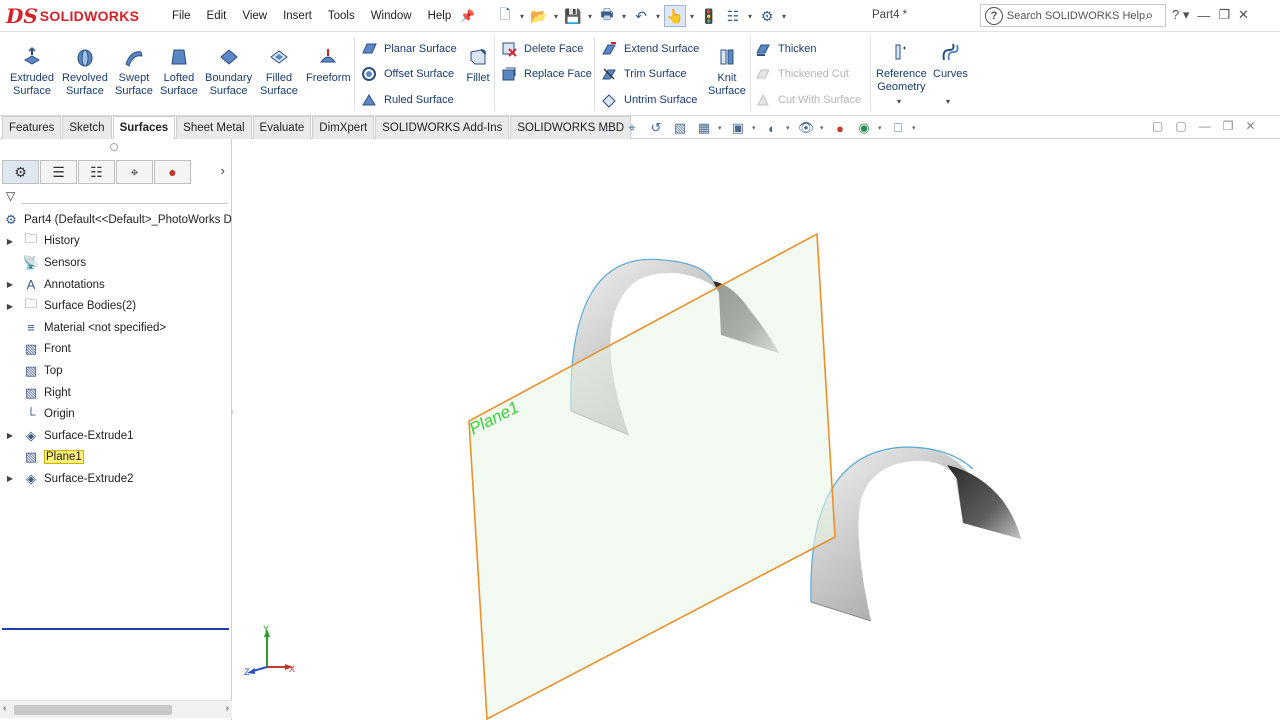  Describe the element at coordinates (85, 71) in the screenshot. I see `revolved-surface-button: Revolved Surface` at that location.